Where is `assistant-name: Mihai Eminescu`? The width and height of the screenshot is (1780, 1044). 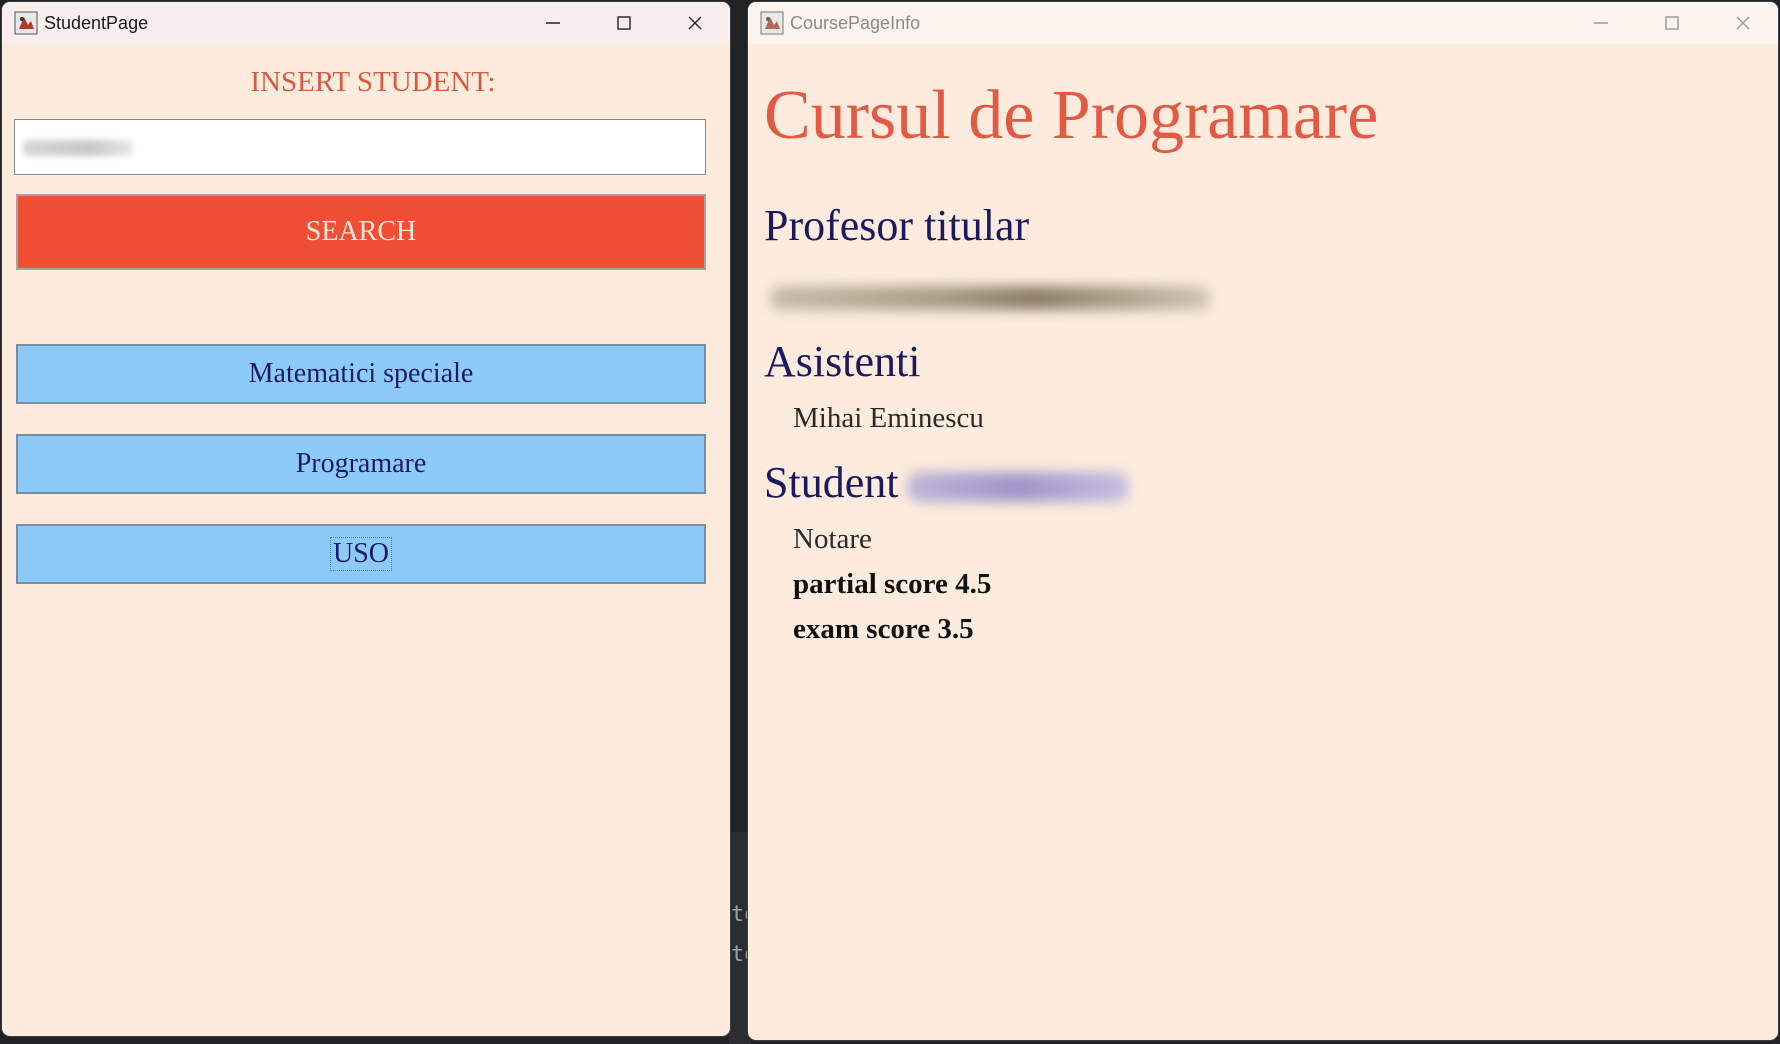 assistant-name: Mihai Eminescu is located at coordinates (888, 418).